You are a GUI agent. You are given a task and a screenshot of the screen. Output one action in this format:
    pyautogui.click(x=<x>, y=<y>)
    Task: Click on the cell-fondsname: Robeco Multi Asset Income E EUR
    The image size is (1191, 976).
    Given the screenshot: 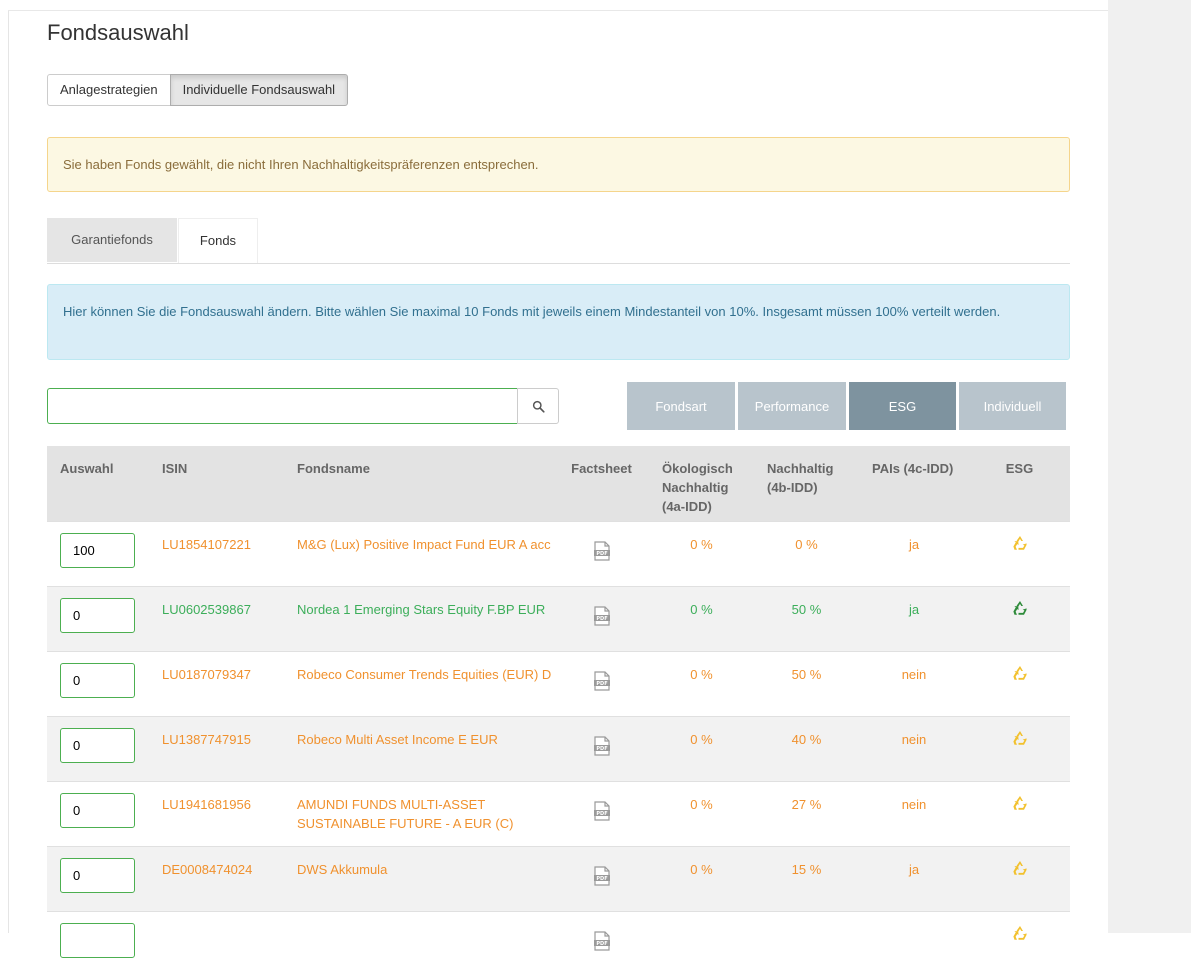 What is the action you would take?
    pyautogui.click(x=419, y=748)
    